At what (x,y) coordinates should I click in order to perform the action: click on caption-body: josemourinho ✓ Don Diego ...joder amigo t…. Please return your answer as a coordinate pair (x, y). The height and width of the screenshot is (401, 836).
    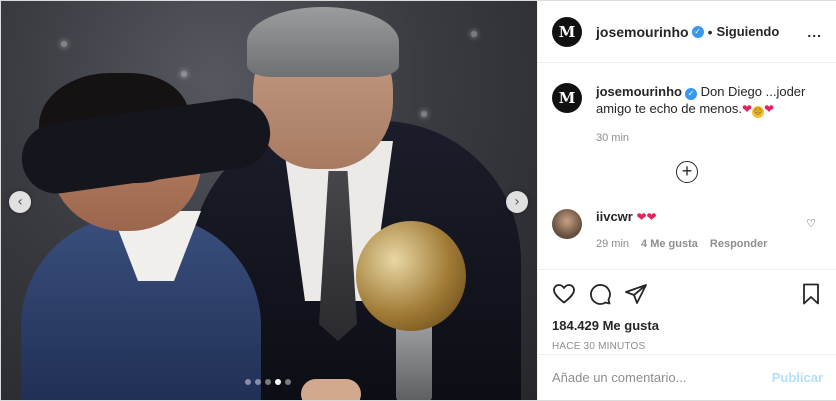
    Looking at the image, I should click on (706, 115).